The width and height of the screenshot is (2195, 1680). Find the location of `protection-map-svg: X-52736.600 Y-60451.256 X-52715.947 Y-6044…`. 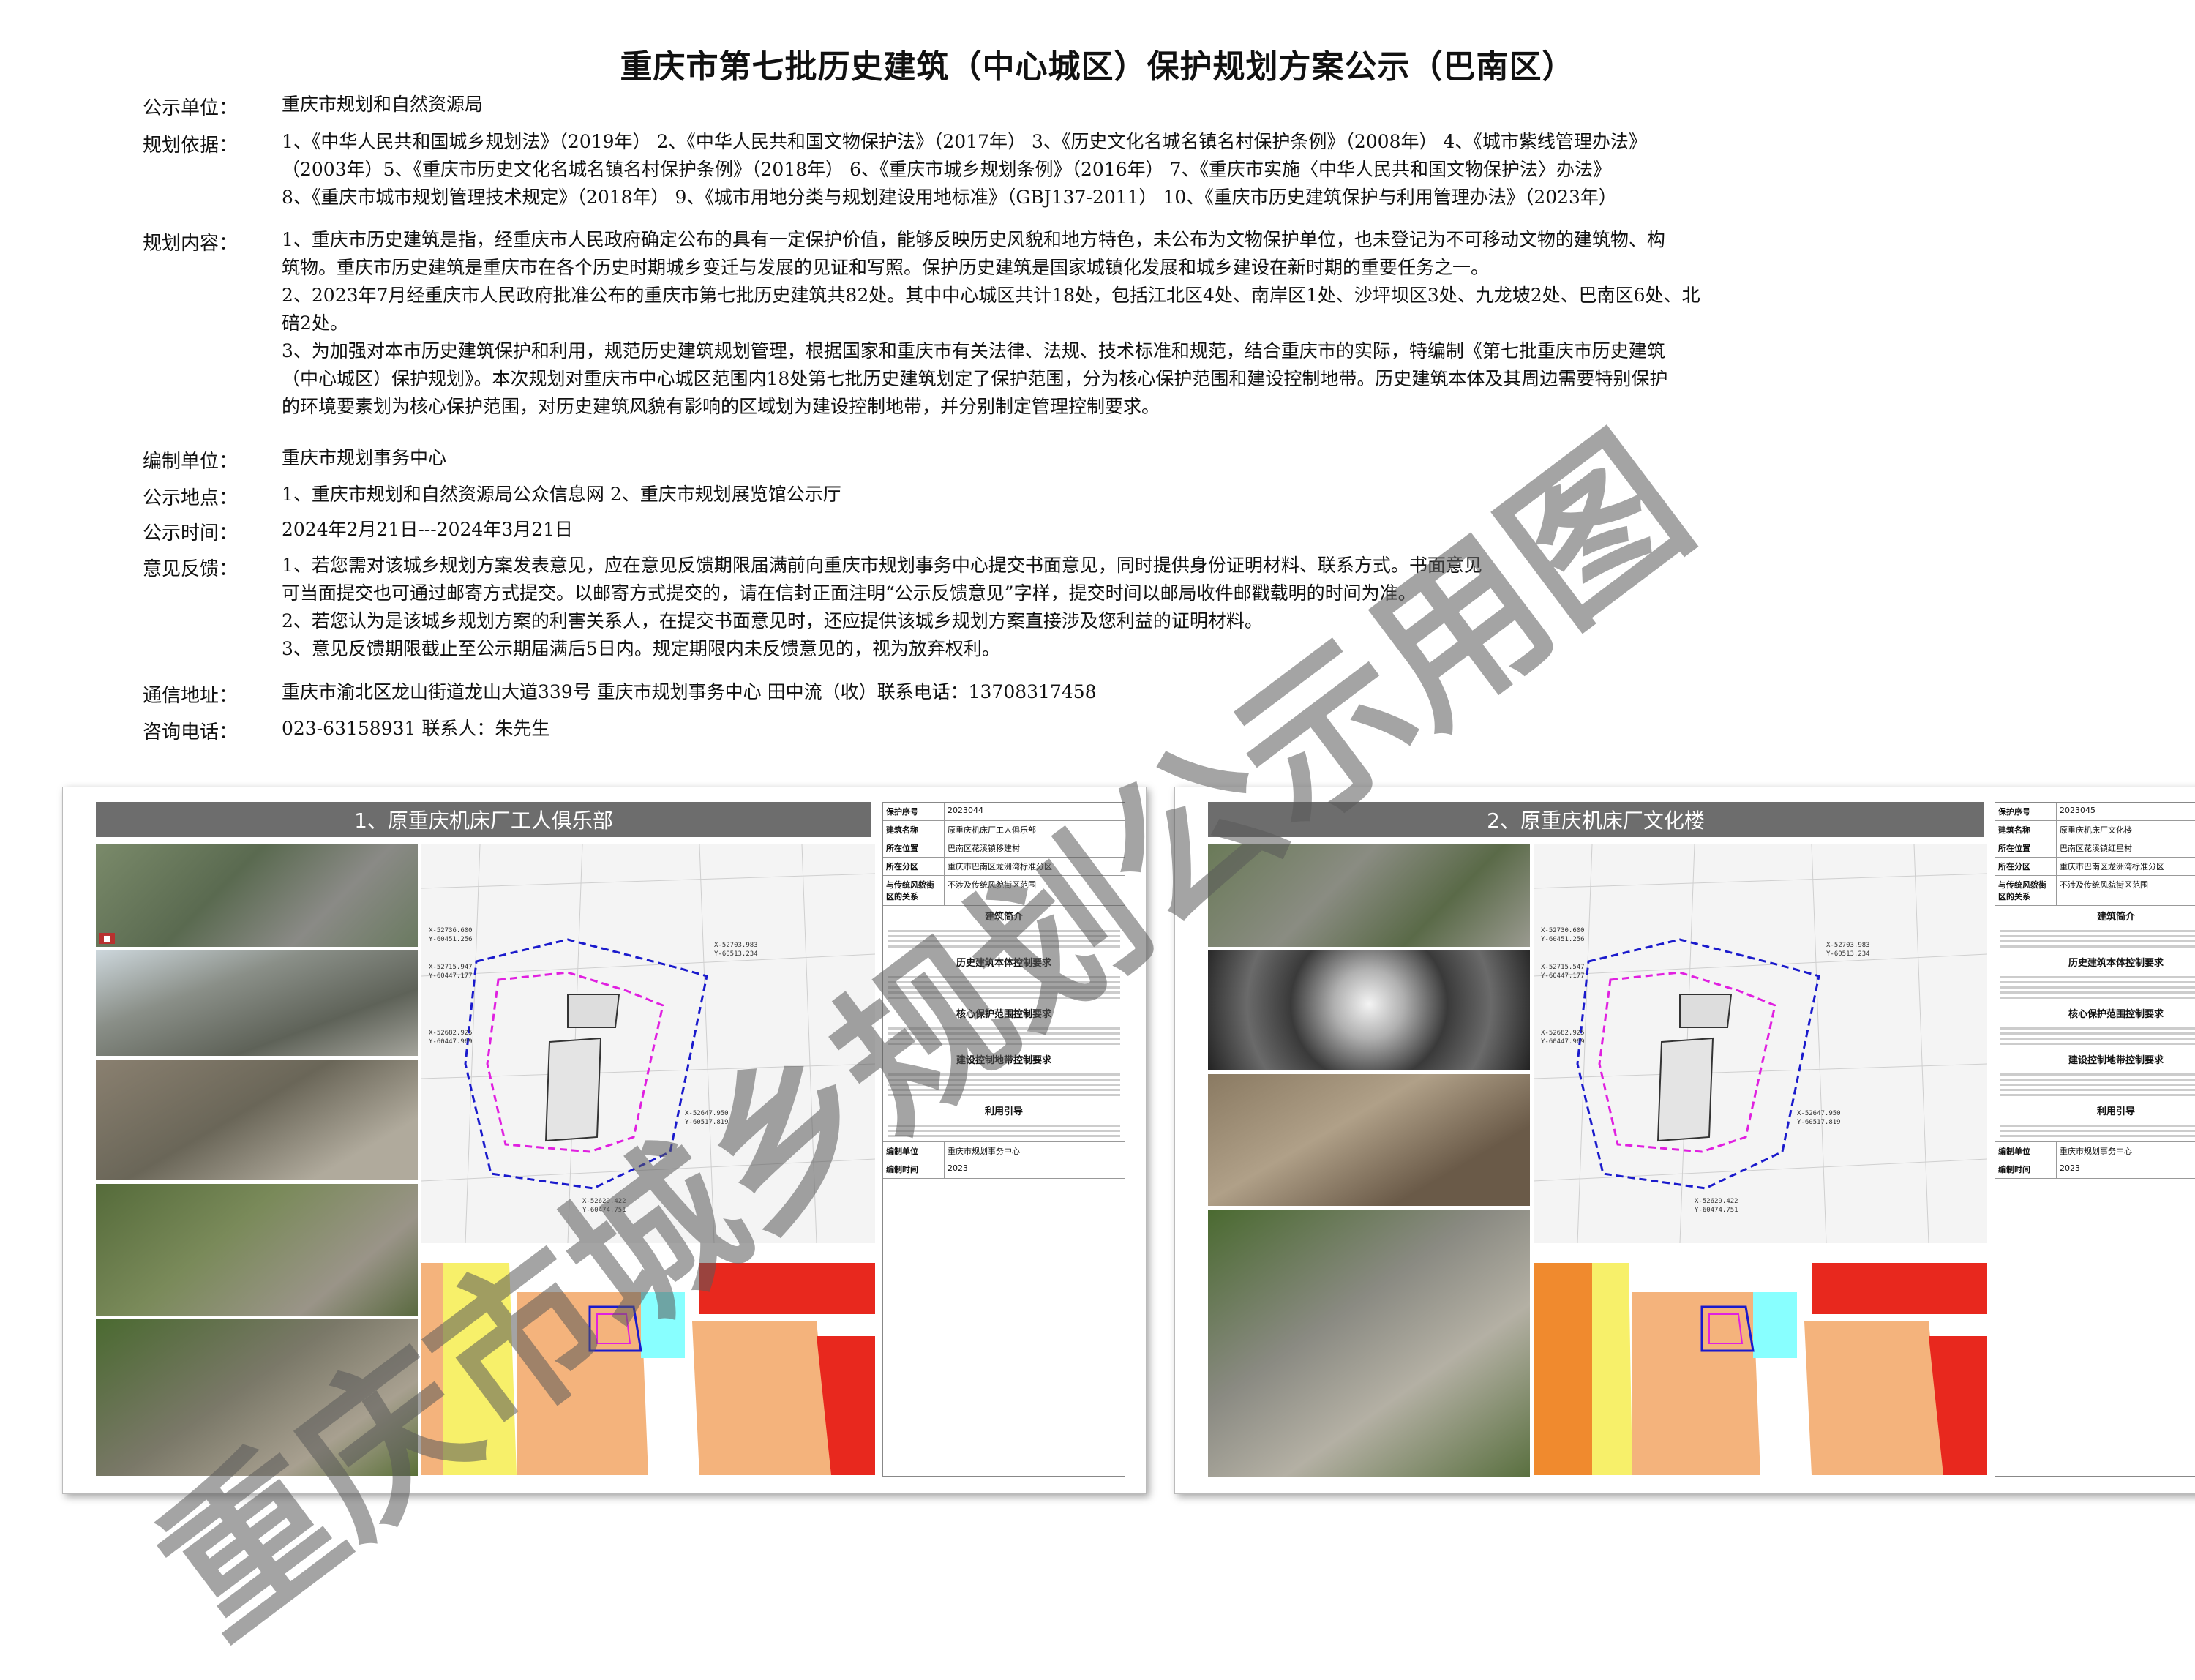

protection-map-svg: X-52736.600 Y-60451.256 X-52715.947 Y-6044… is located at coordinates (648, 1044).